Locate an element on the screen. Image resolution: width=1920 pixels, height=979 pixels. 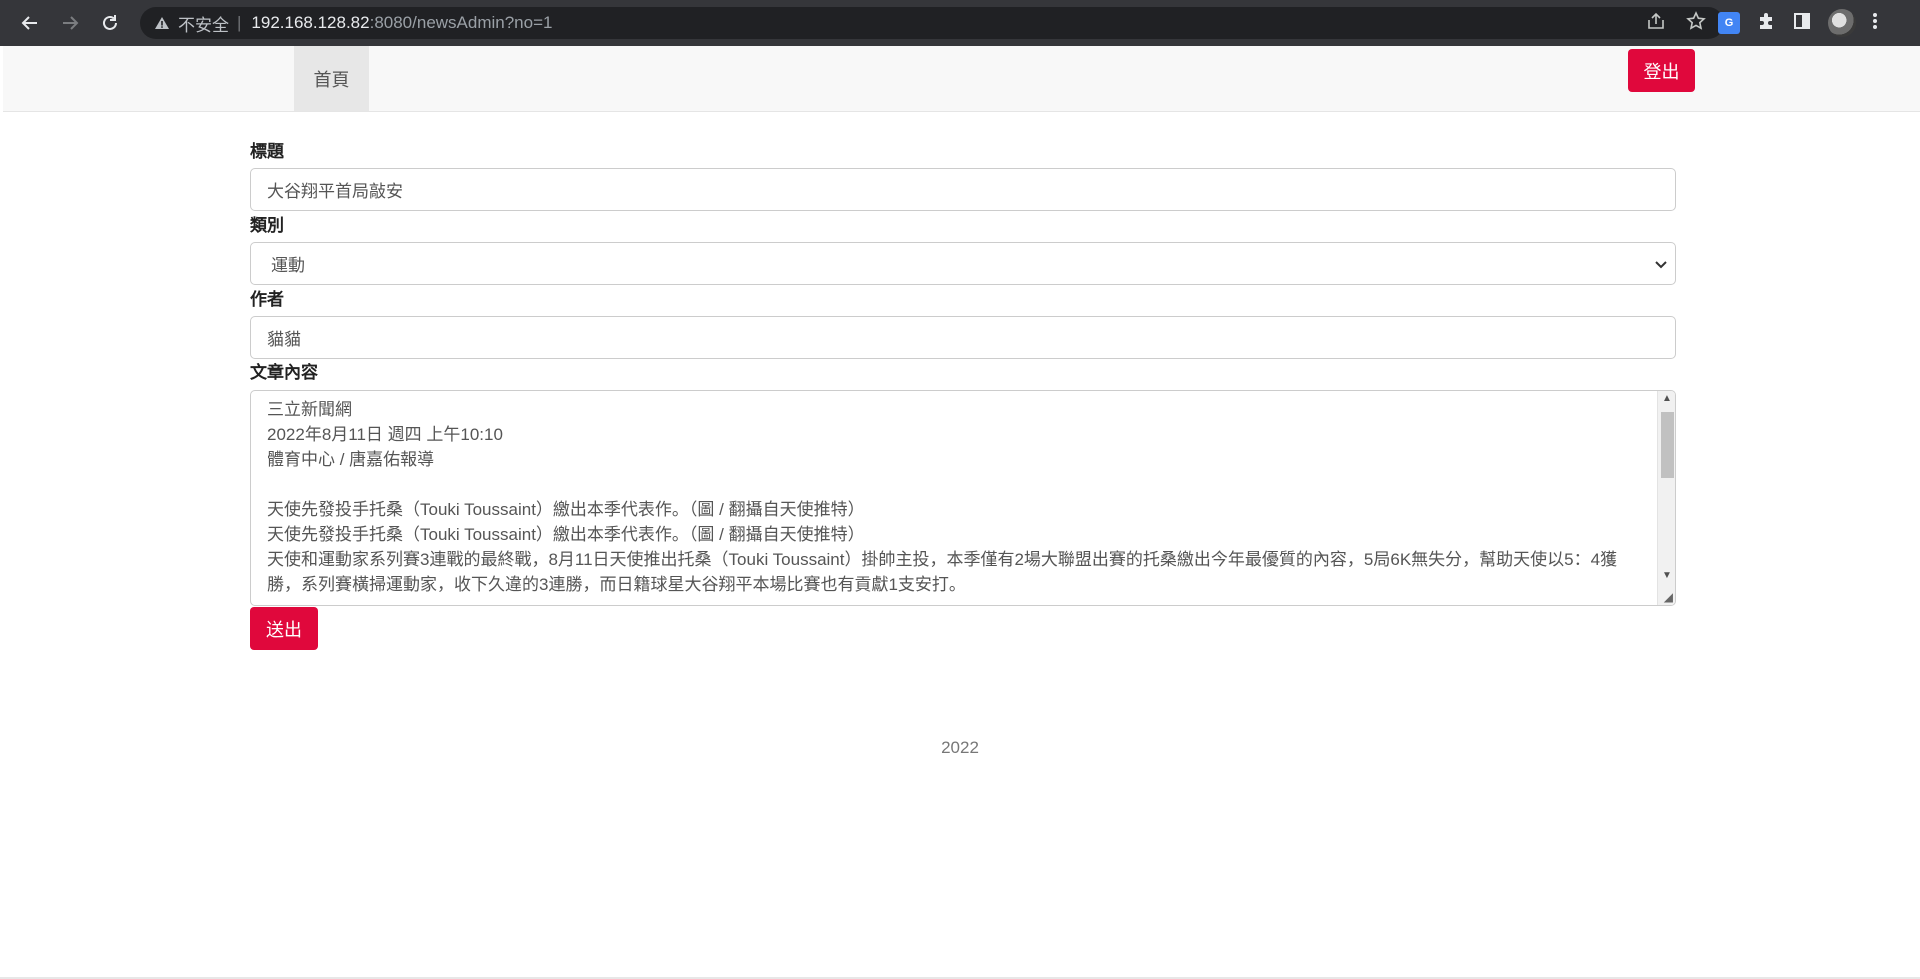
back-button is located at coordinates (30, 23).